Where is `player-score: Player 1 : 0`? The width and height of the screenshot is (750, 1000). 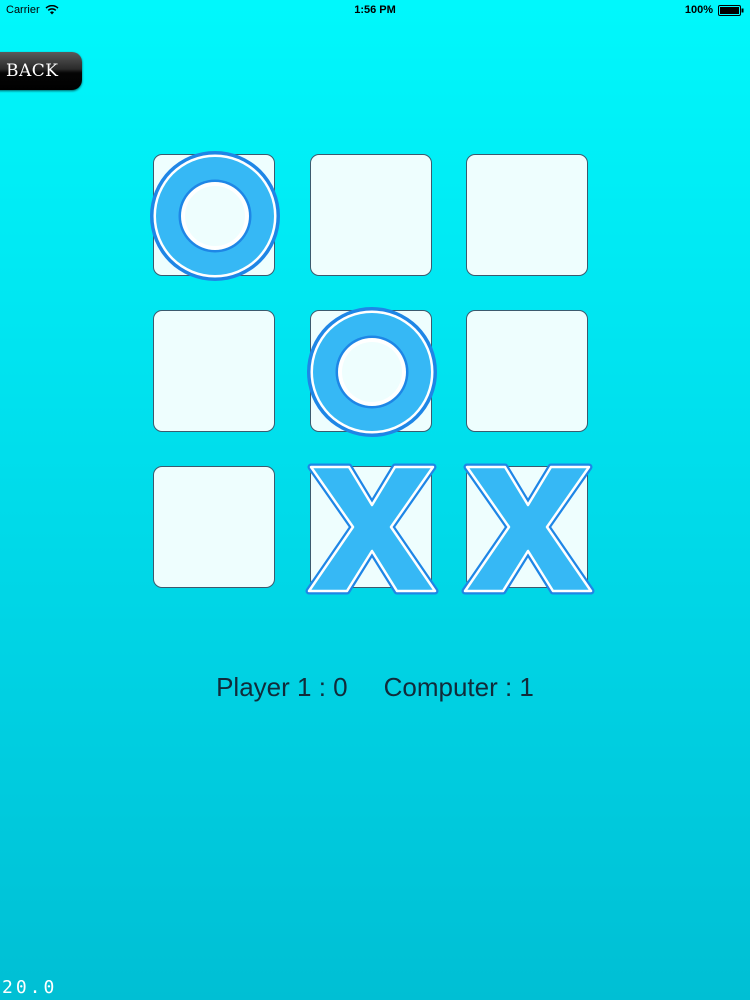
player-score: Player 1 : 0 is located at coordinates (282, 687).